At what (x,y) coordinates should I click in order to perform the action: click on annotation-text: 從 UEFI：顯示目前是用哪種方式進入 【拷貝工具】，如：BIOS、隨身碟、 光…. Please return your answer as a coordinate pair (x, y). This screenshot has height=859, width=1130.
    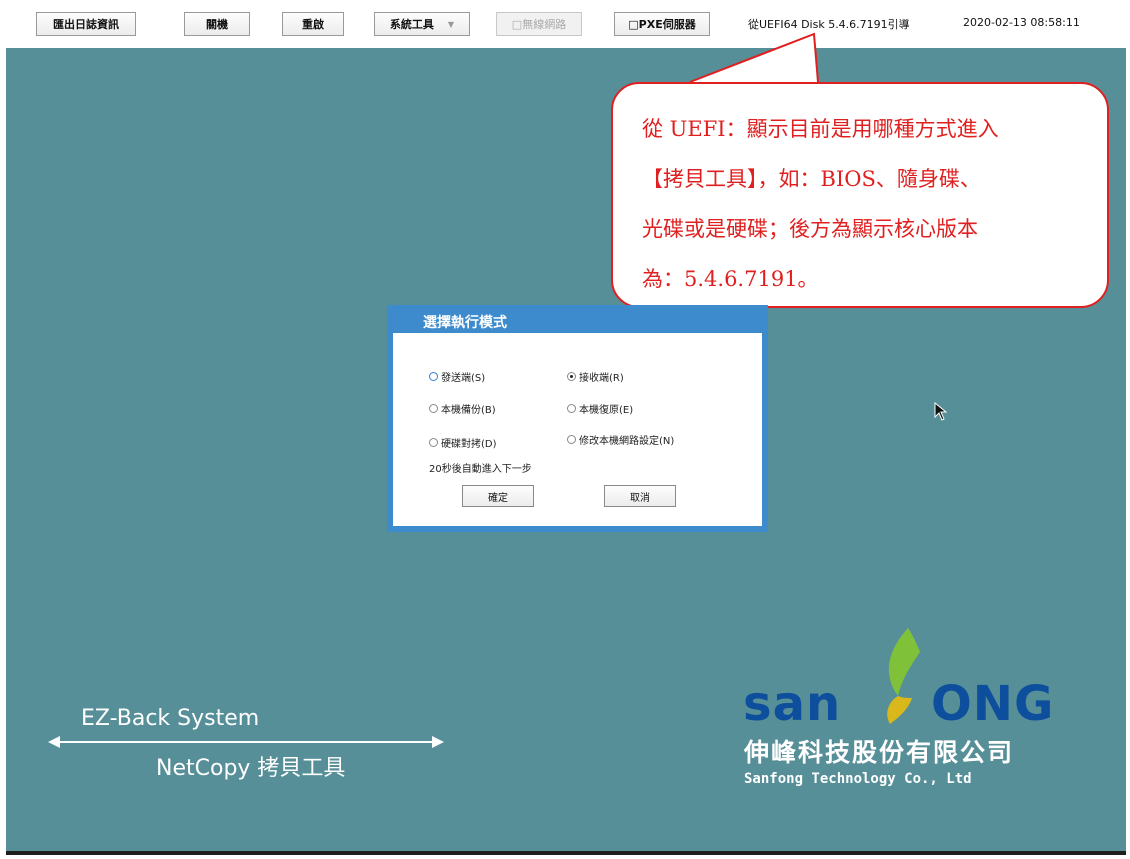
    Looking at the image, I should click on (867, 204).